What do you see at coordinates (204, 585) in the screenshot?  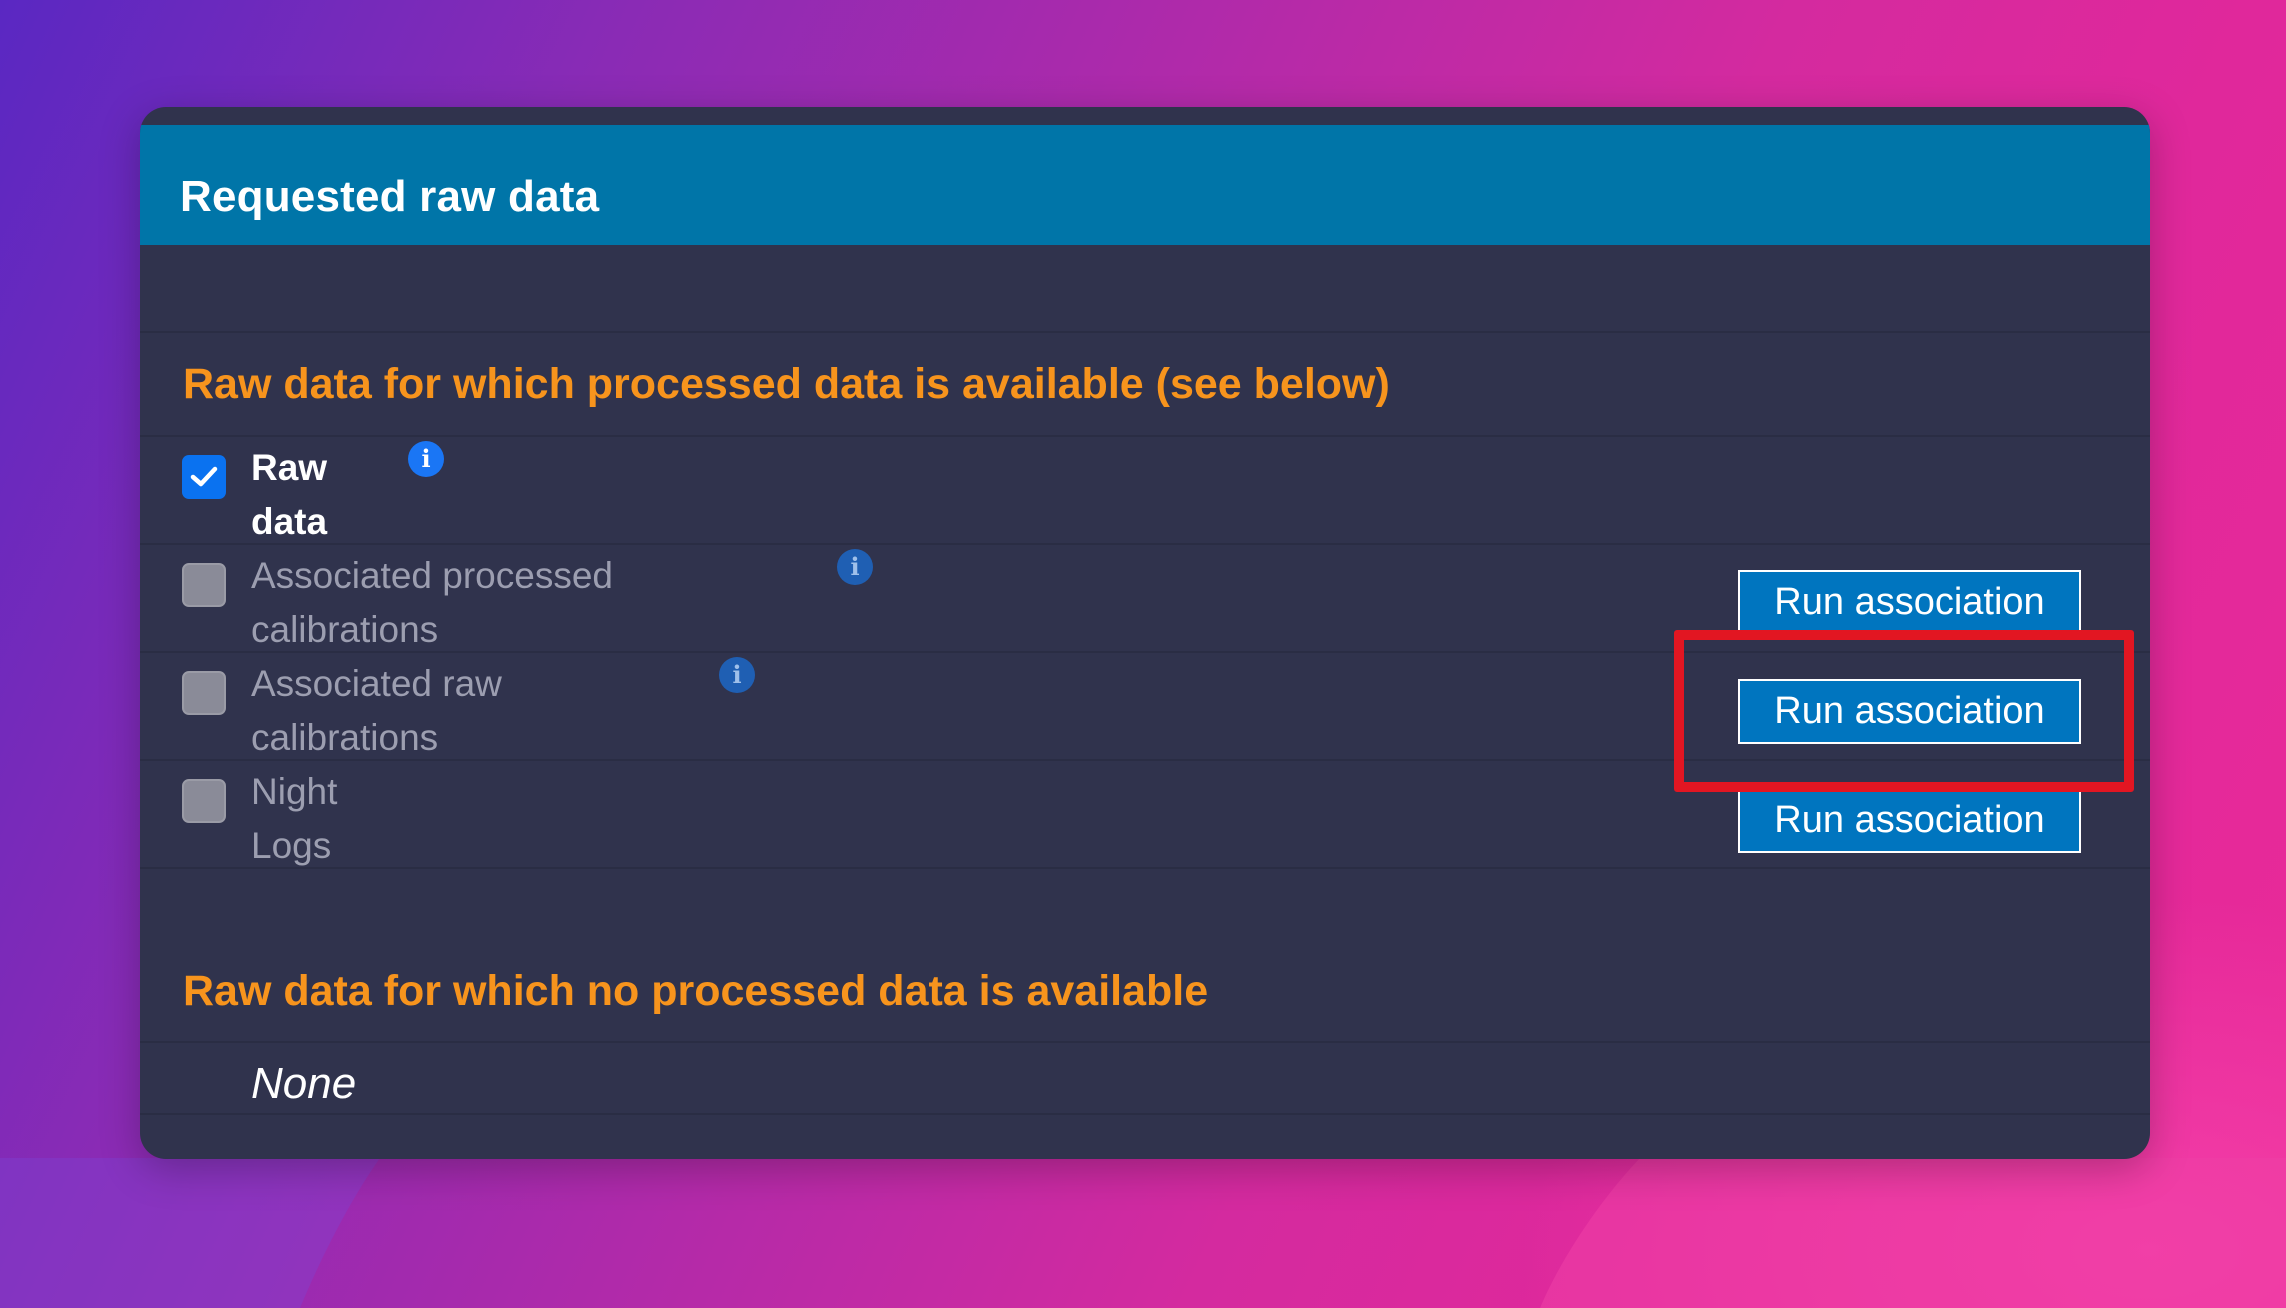 I see `associated-processed-calibrations-checkbox` at bounding box center [204, 585].